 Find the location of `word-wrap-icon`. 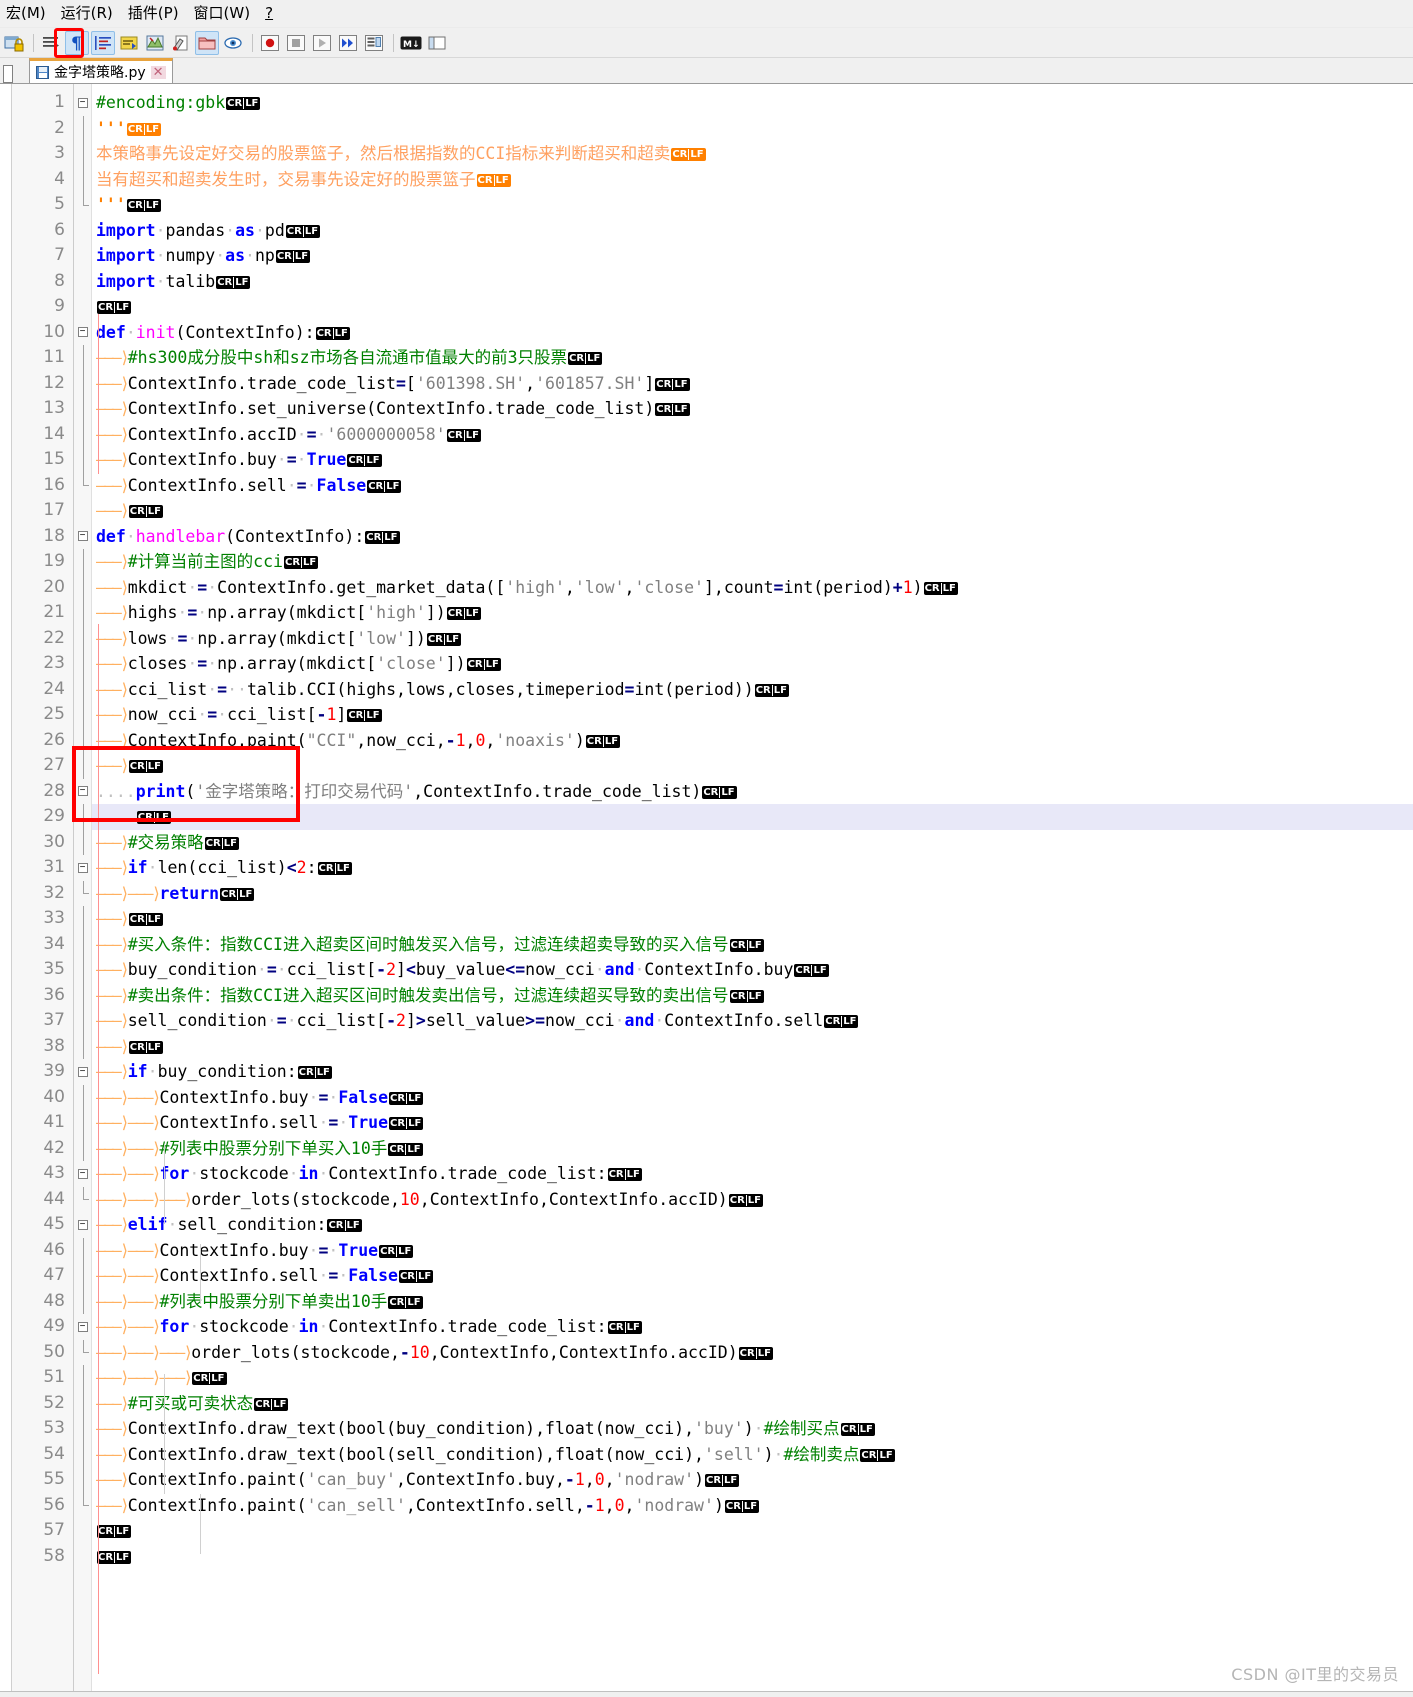

word-wrap-icon is located at coordinates (129, 43).